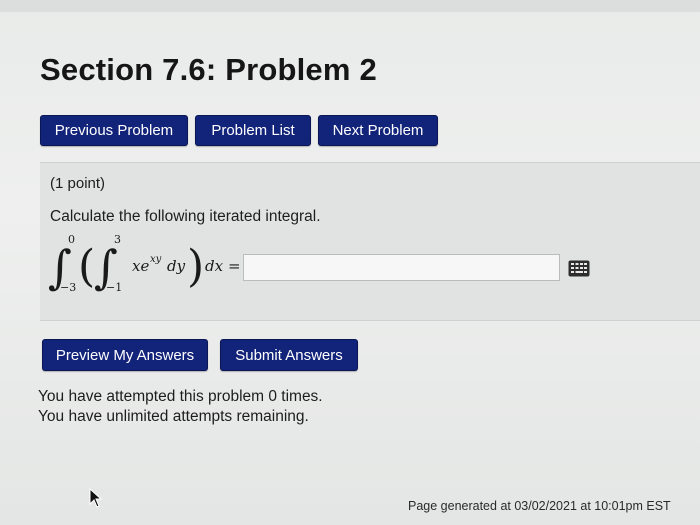 The height and width of the screenshot is (525, 700). Describe the element at coordinates (68, 287) in the screenshot. I see `outer-lower-limit: −3` at that location.